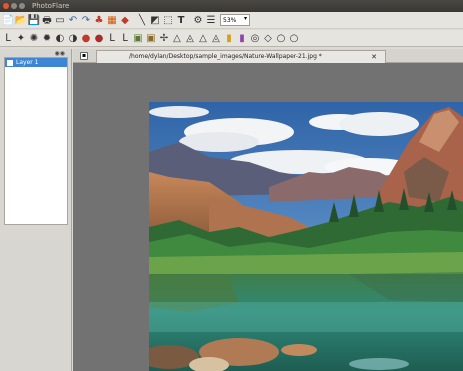  I want to click on flip-v-icon: ᒪ, so click(125, 38).